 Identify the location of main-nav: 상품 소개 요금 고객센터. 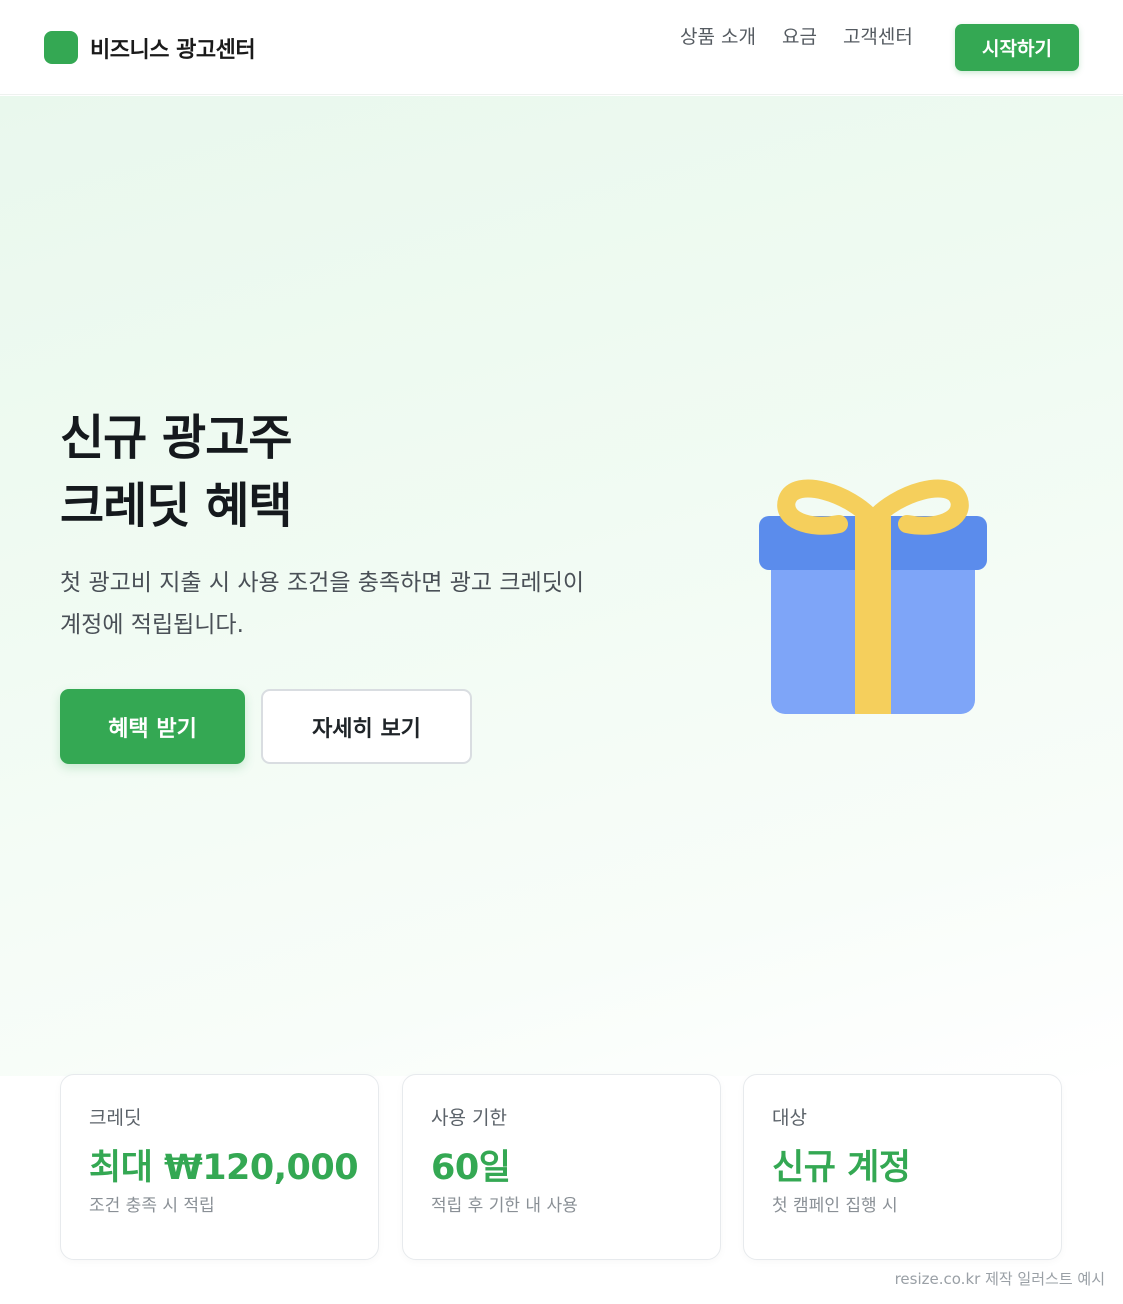
(809, 35).